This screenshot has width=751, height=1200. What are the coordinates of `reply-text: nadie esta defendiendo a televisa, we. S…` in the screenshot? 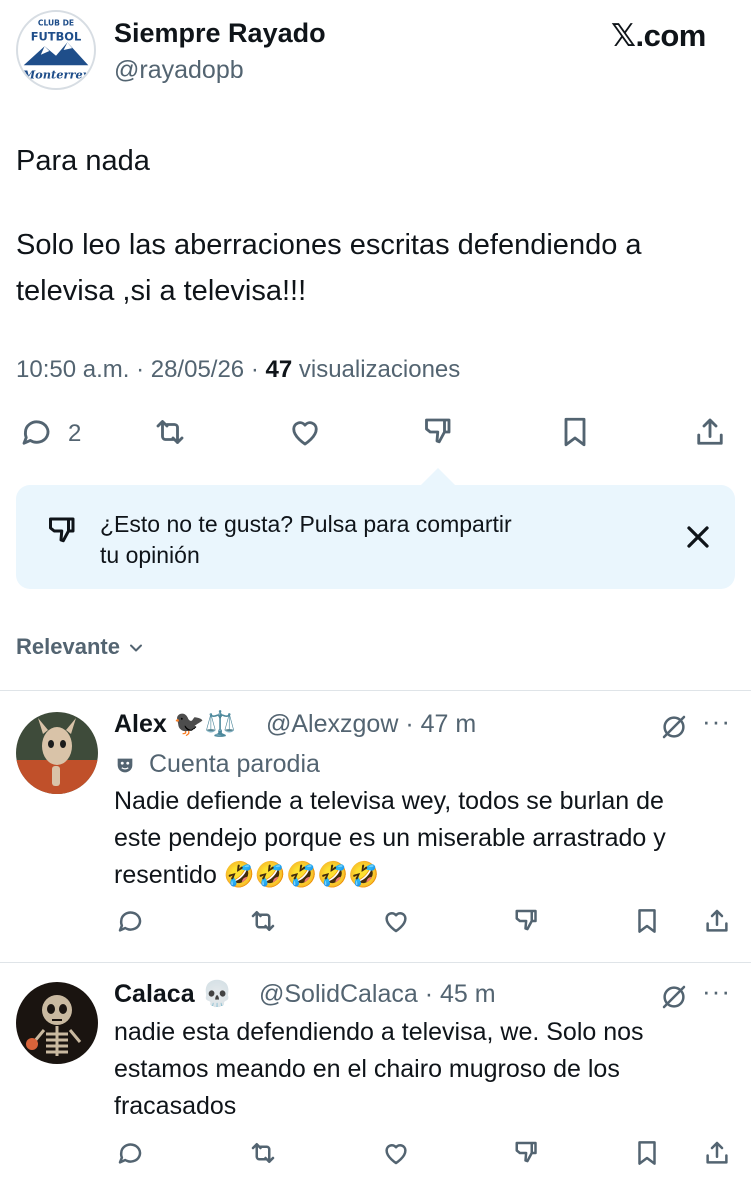 It's located at (379, 1069).